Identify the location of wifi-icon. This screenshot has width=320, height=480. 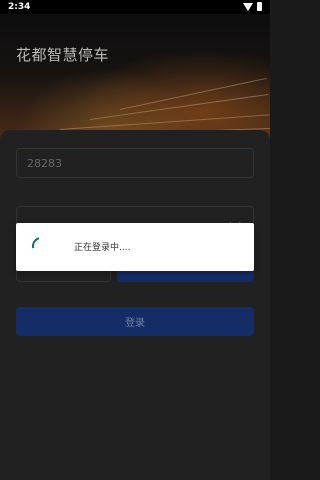
(248, 6).